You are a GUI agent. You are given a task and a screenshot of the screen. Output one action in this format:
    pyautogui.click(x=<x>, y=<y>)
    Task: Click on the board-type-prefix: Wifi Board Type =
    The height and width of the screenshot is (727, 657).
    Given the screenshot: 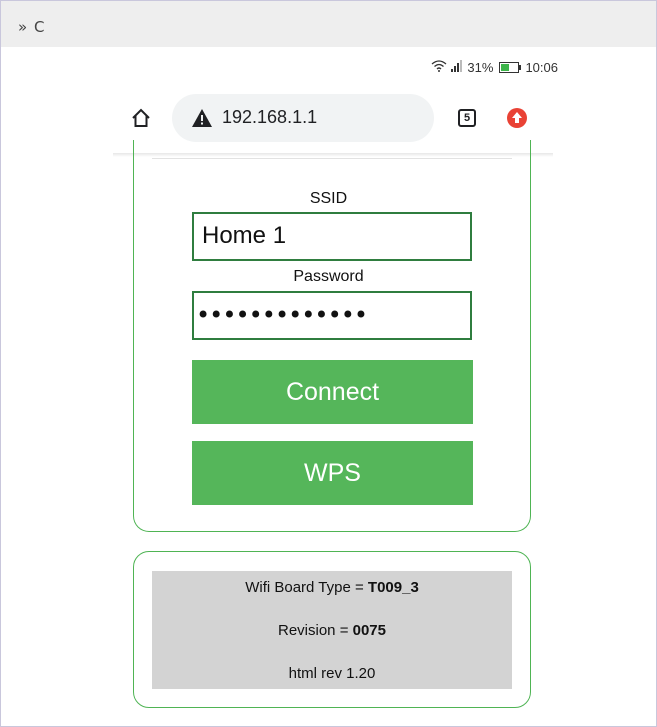 What is the action you would take?
    pyautogui.click(x=306, y=587)
    